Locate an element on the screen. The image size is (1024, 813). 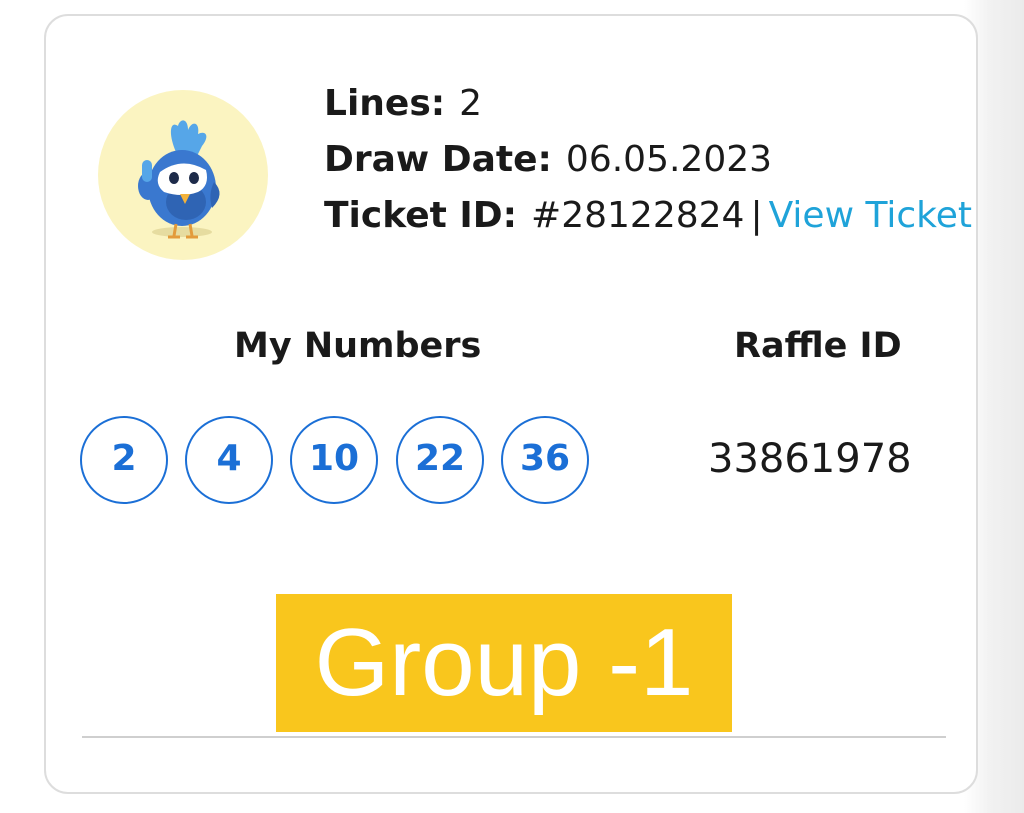
view-ticket-link: View Ticket is located at coordinates (870, 215).